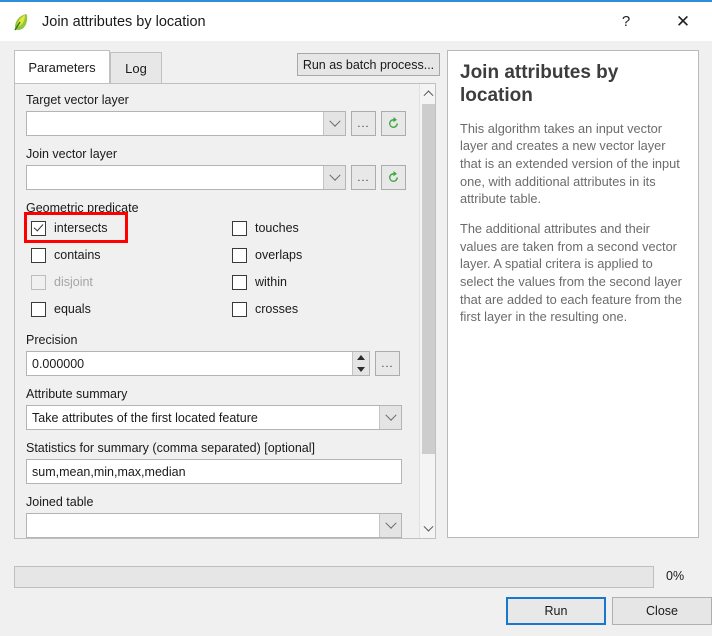 The image size is (712, 636). I want to click on help-title: Join attributes by location, so click(539, 84).